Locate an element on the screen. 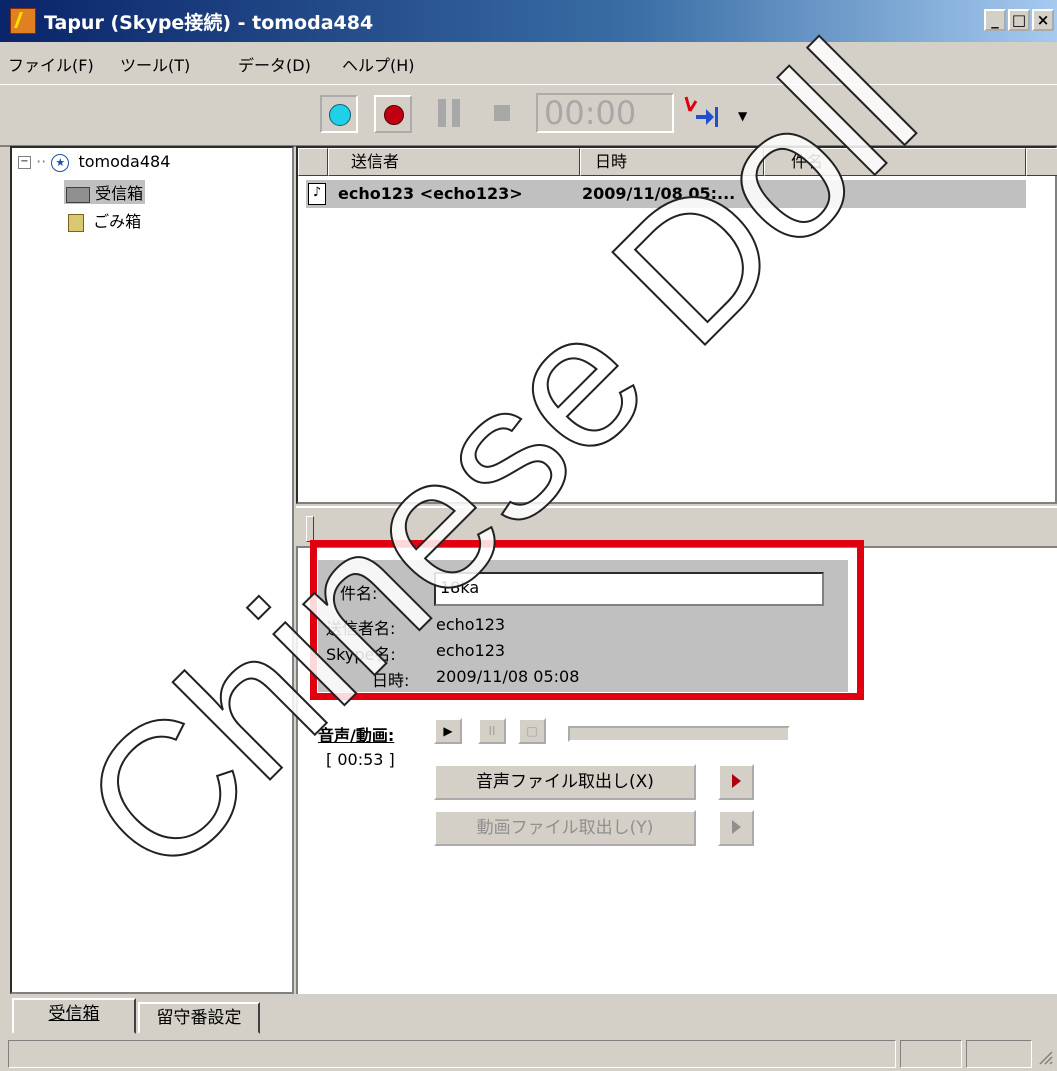 The image size is (1057, 1071). column-header-date: 日時 is located at coordinates (672, 162).